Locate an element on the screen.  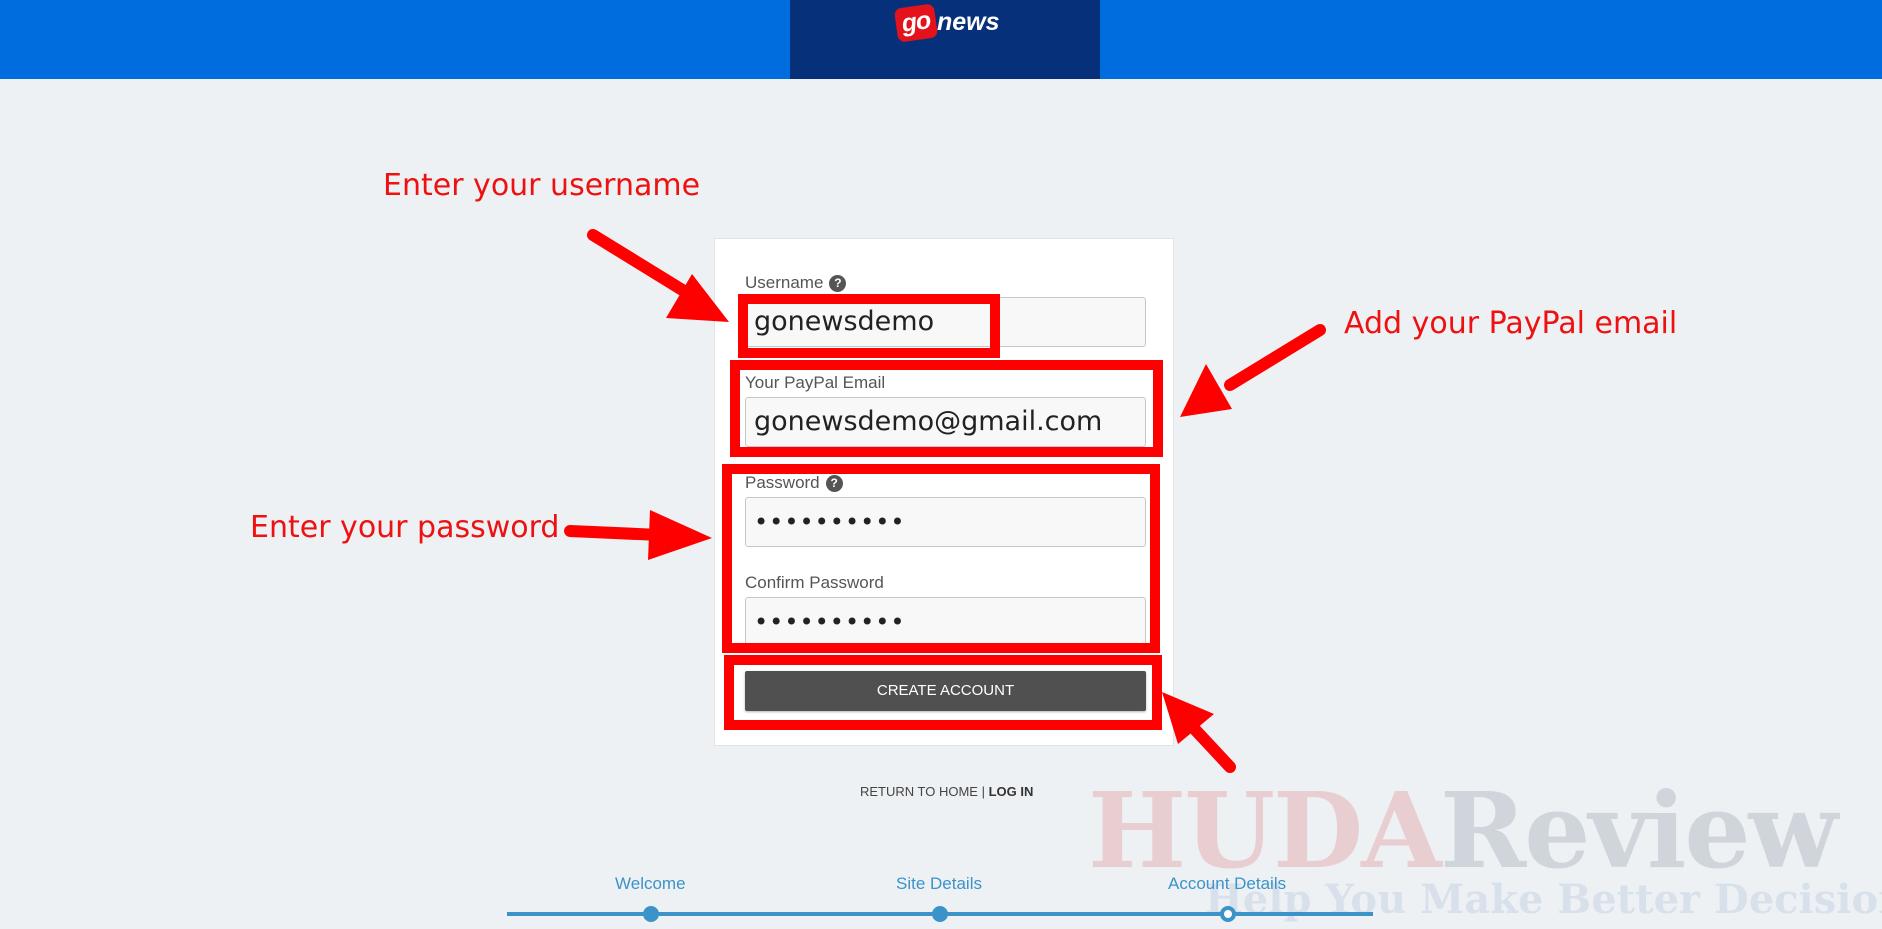
arrowhead-password is located at coordinates (680, 535).